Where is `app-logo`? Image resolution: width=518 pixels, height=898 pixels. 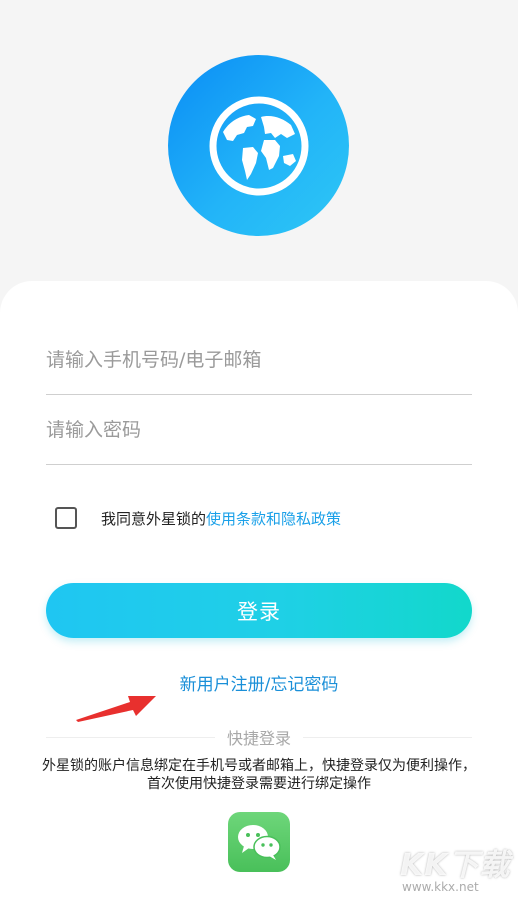
app-logo is located at coordinates (258, 145).